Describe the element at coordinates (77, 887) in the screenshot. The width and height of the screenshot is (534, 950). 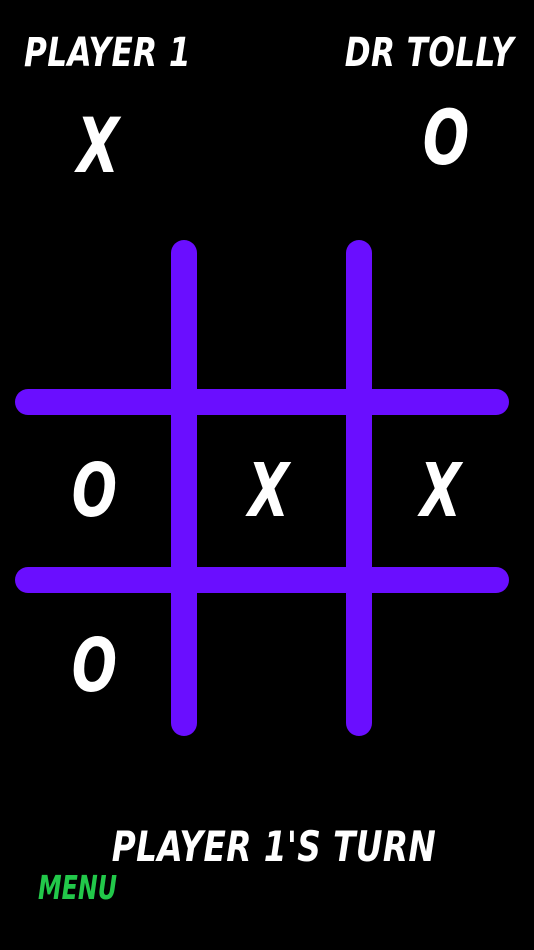
I see `menu-button: MENU` at that location.